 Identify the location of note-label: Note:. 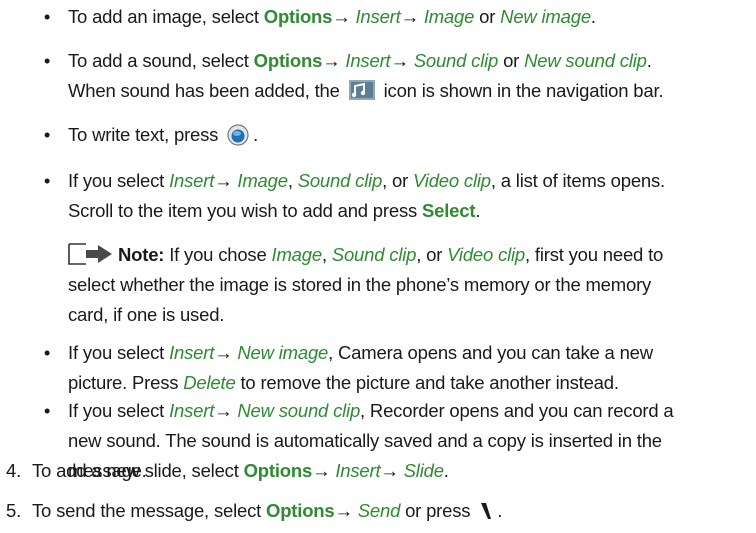
(141, 254).